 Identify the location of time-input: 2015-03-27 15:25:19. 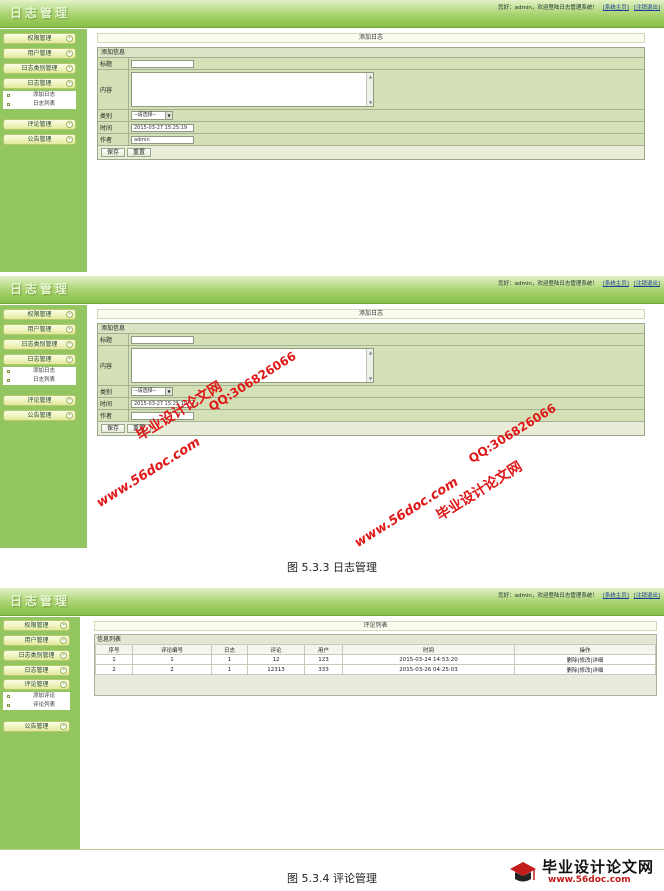
(162, 127).